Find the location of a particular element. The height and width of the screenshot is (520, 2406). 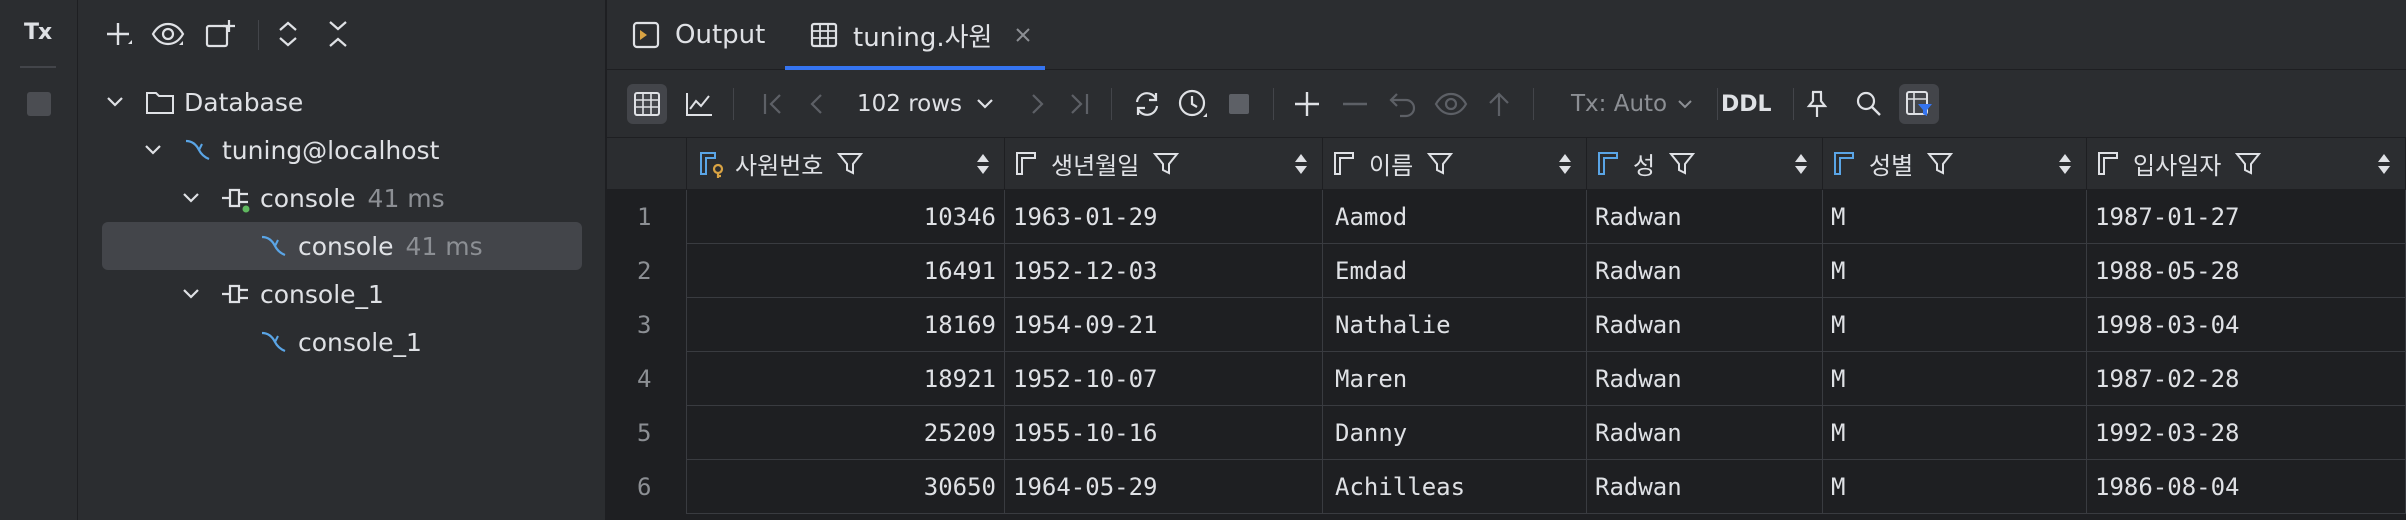

tab-output: Output is located at coordinates (698, 35).